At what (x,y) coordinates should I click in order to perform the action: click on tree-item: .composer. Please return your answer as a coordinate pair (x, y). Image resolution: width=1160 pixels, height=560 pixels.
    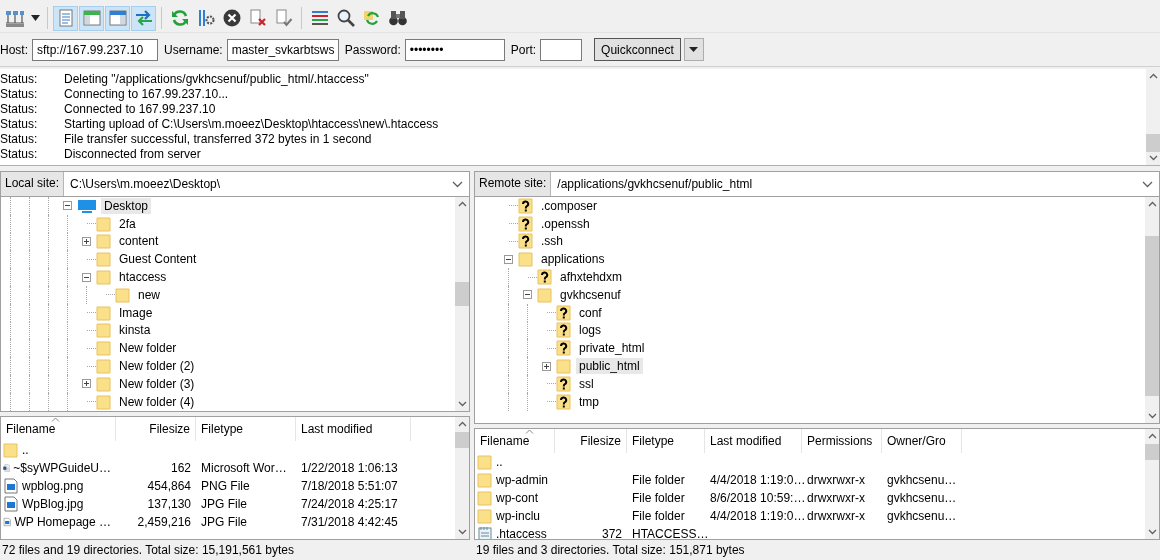
    Looking at the image, I should click on (569, 205).